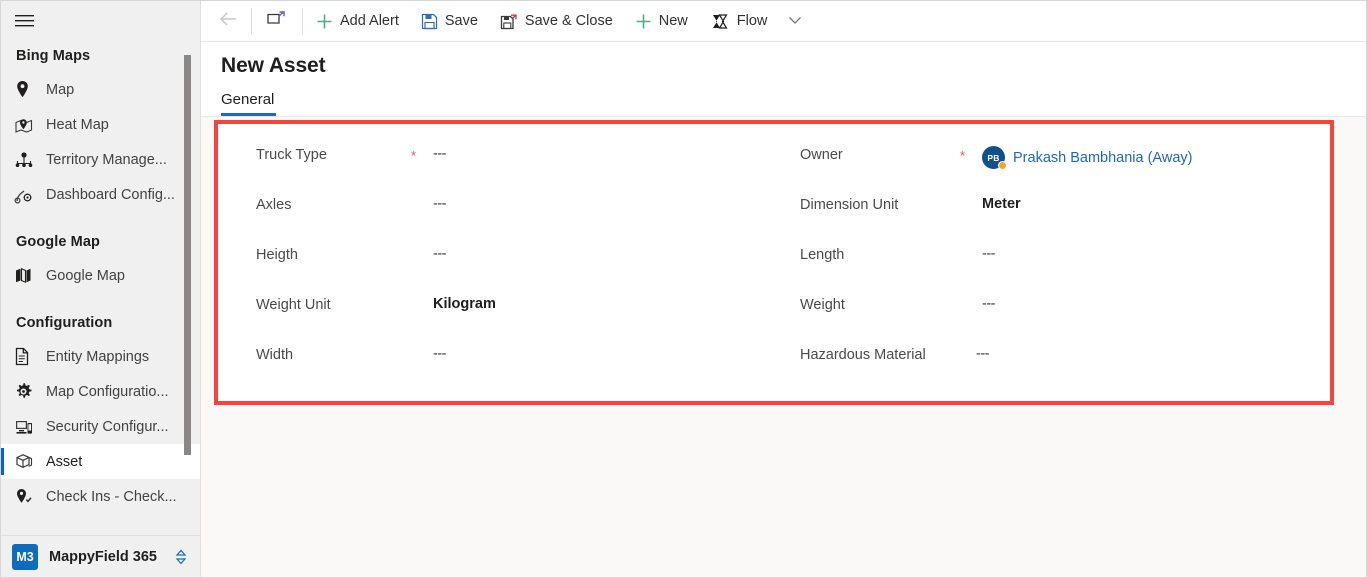 This screenshot has width=1367, height=578. What do you see at coordinates (27, 391) in the screenshot?
I see `gear-icon` at bounding box center [27, 391].